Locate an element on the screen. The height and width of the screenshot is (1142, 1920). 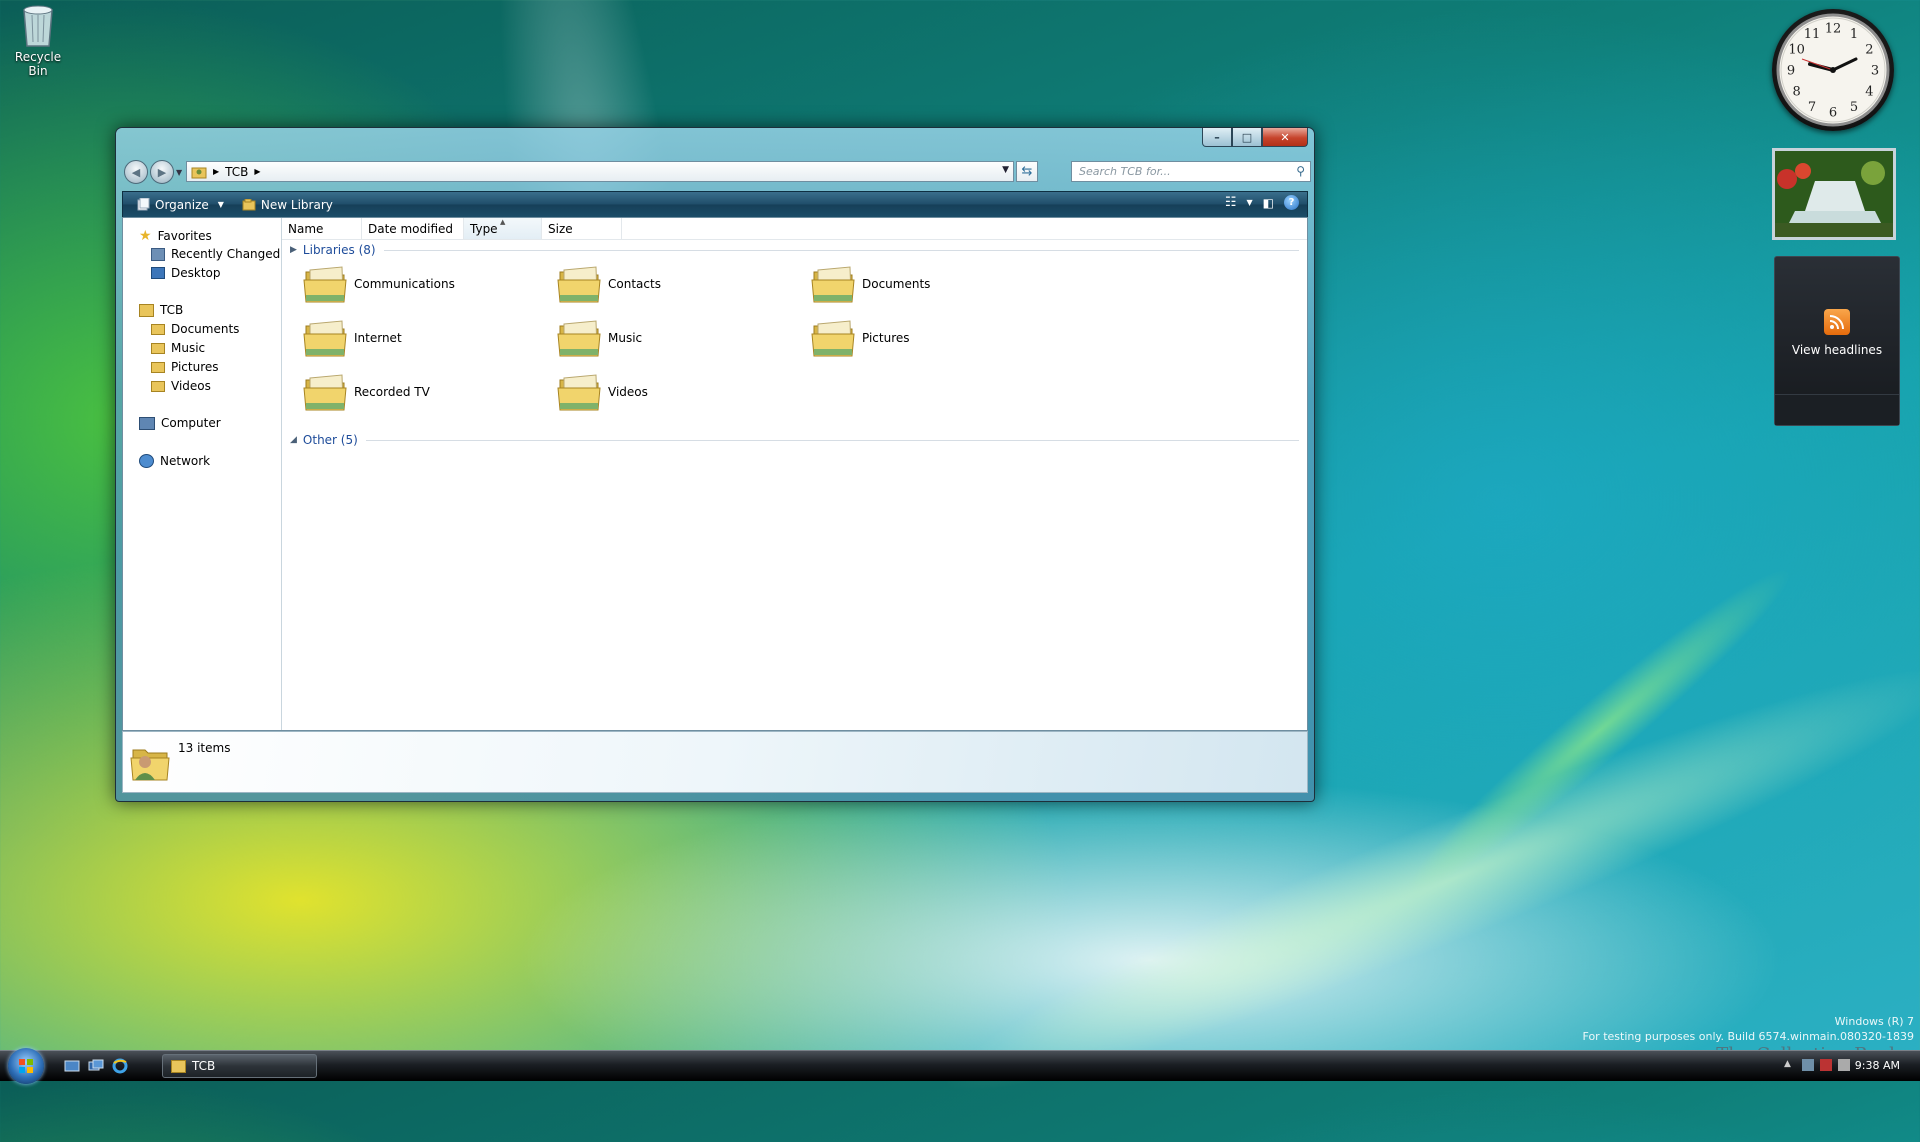
back-button: ◀ is located at coordinates (136, 172).